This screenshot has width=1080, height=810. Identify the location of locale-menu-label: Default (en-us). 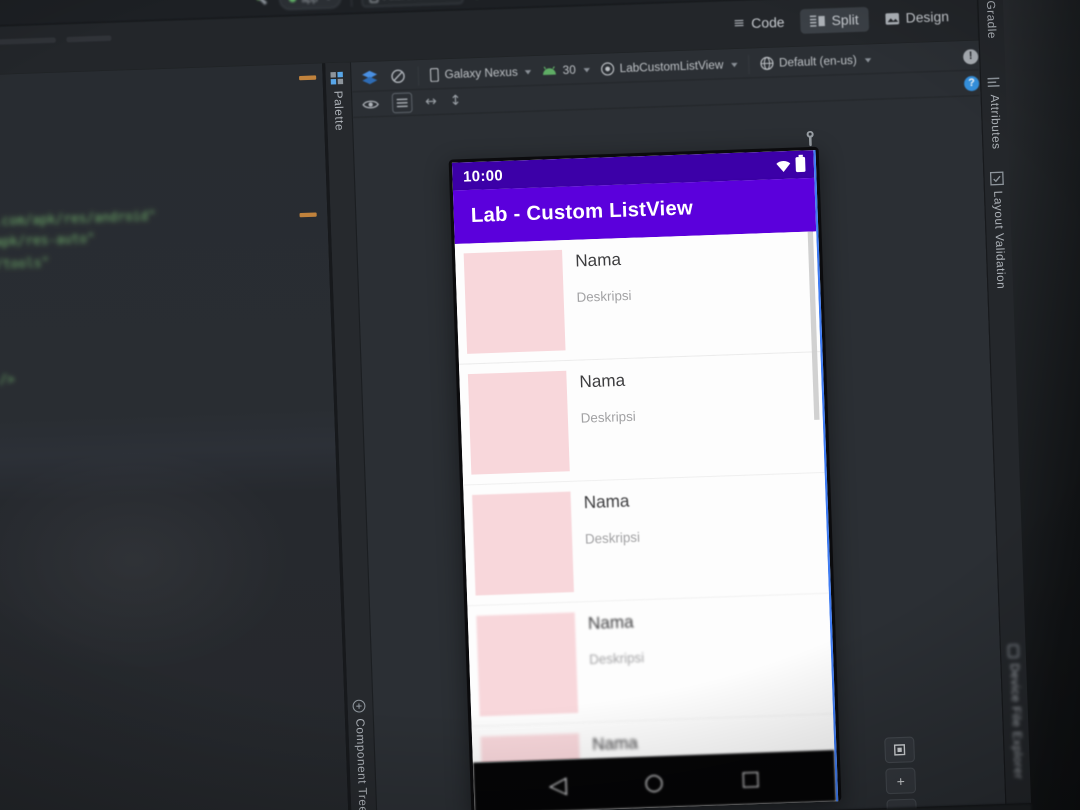
(818, 61).